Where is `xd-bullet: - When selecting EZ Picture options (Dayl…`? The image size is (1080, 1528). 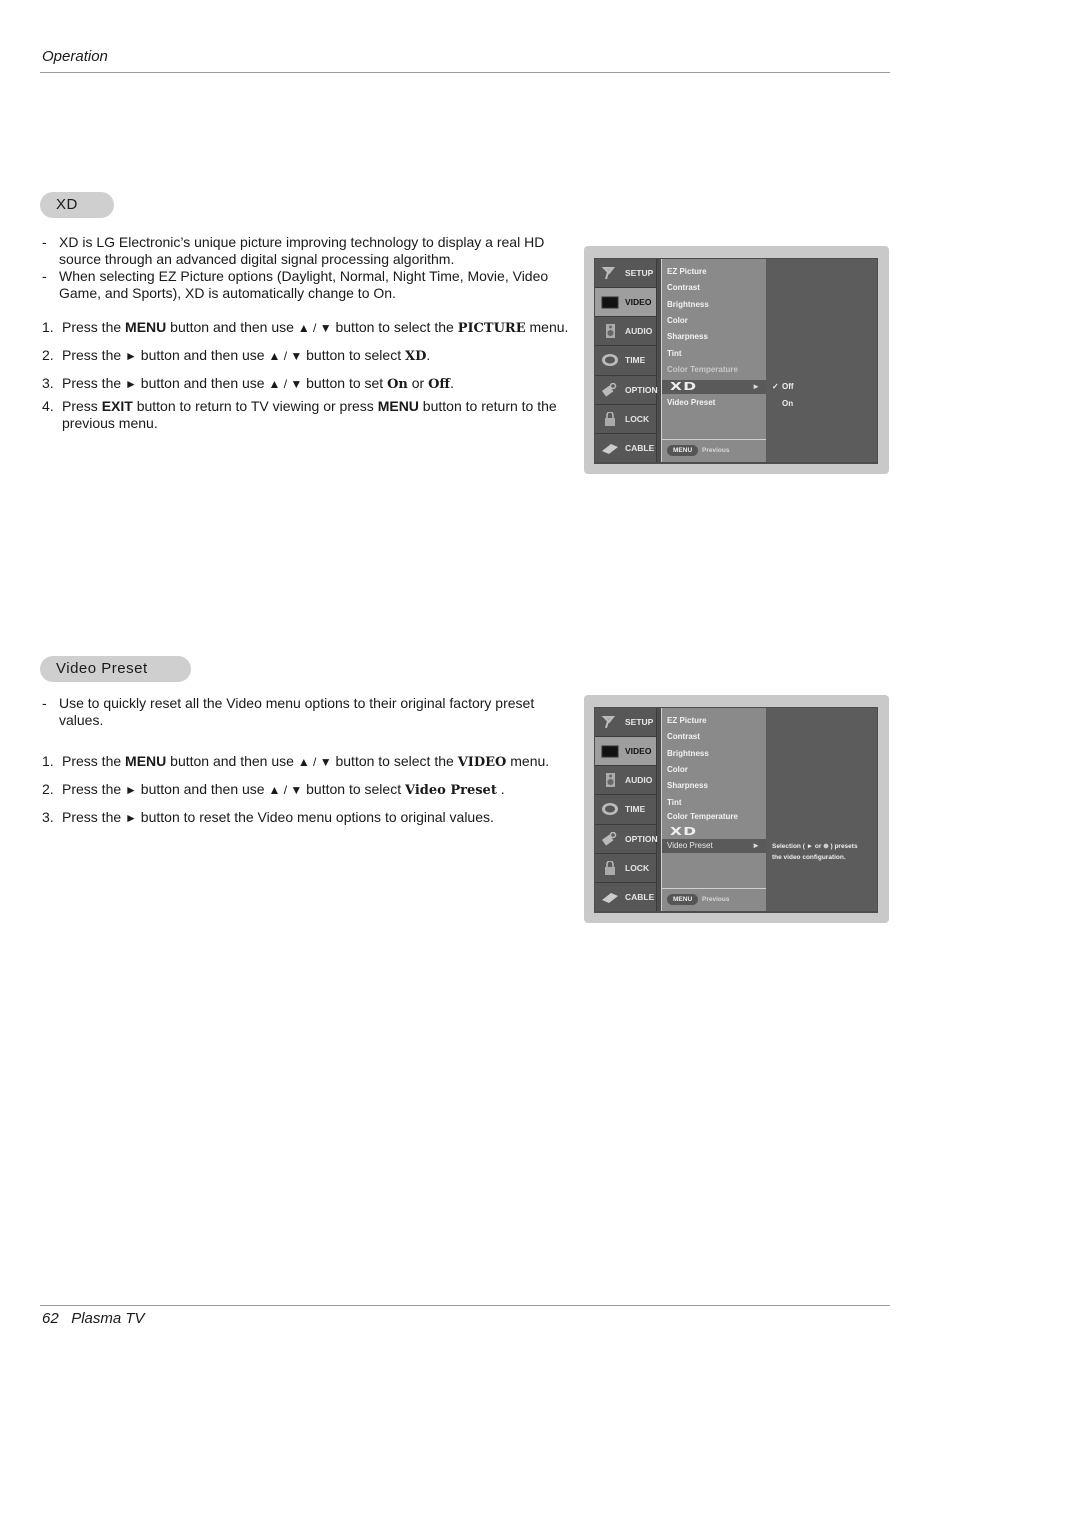 xd-bullet: - When selecting EZ Picture options (Dayl… is located at coordinates (295, 284).